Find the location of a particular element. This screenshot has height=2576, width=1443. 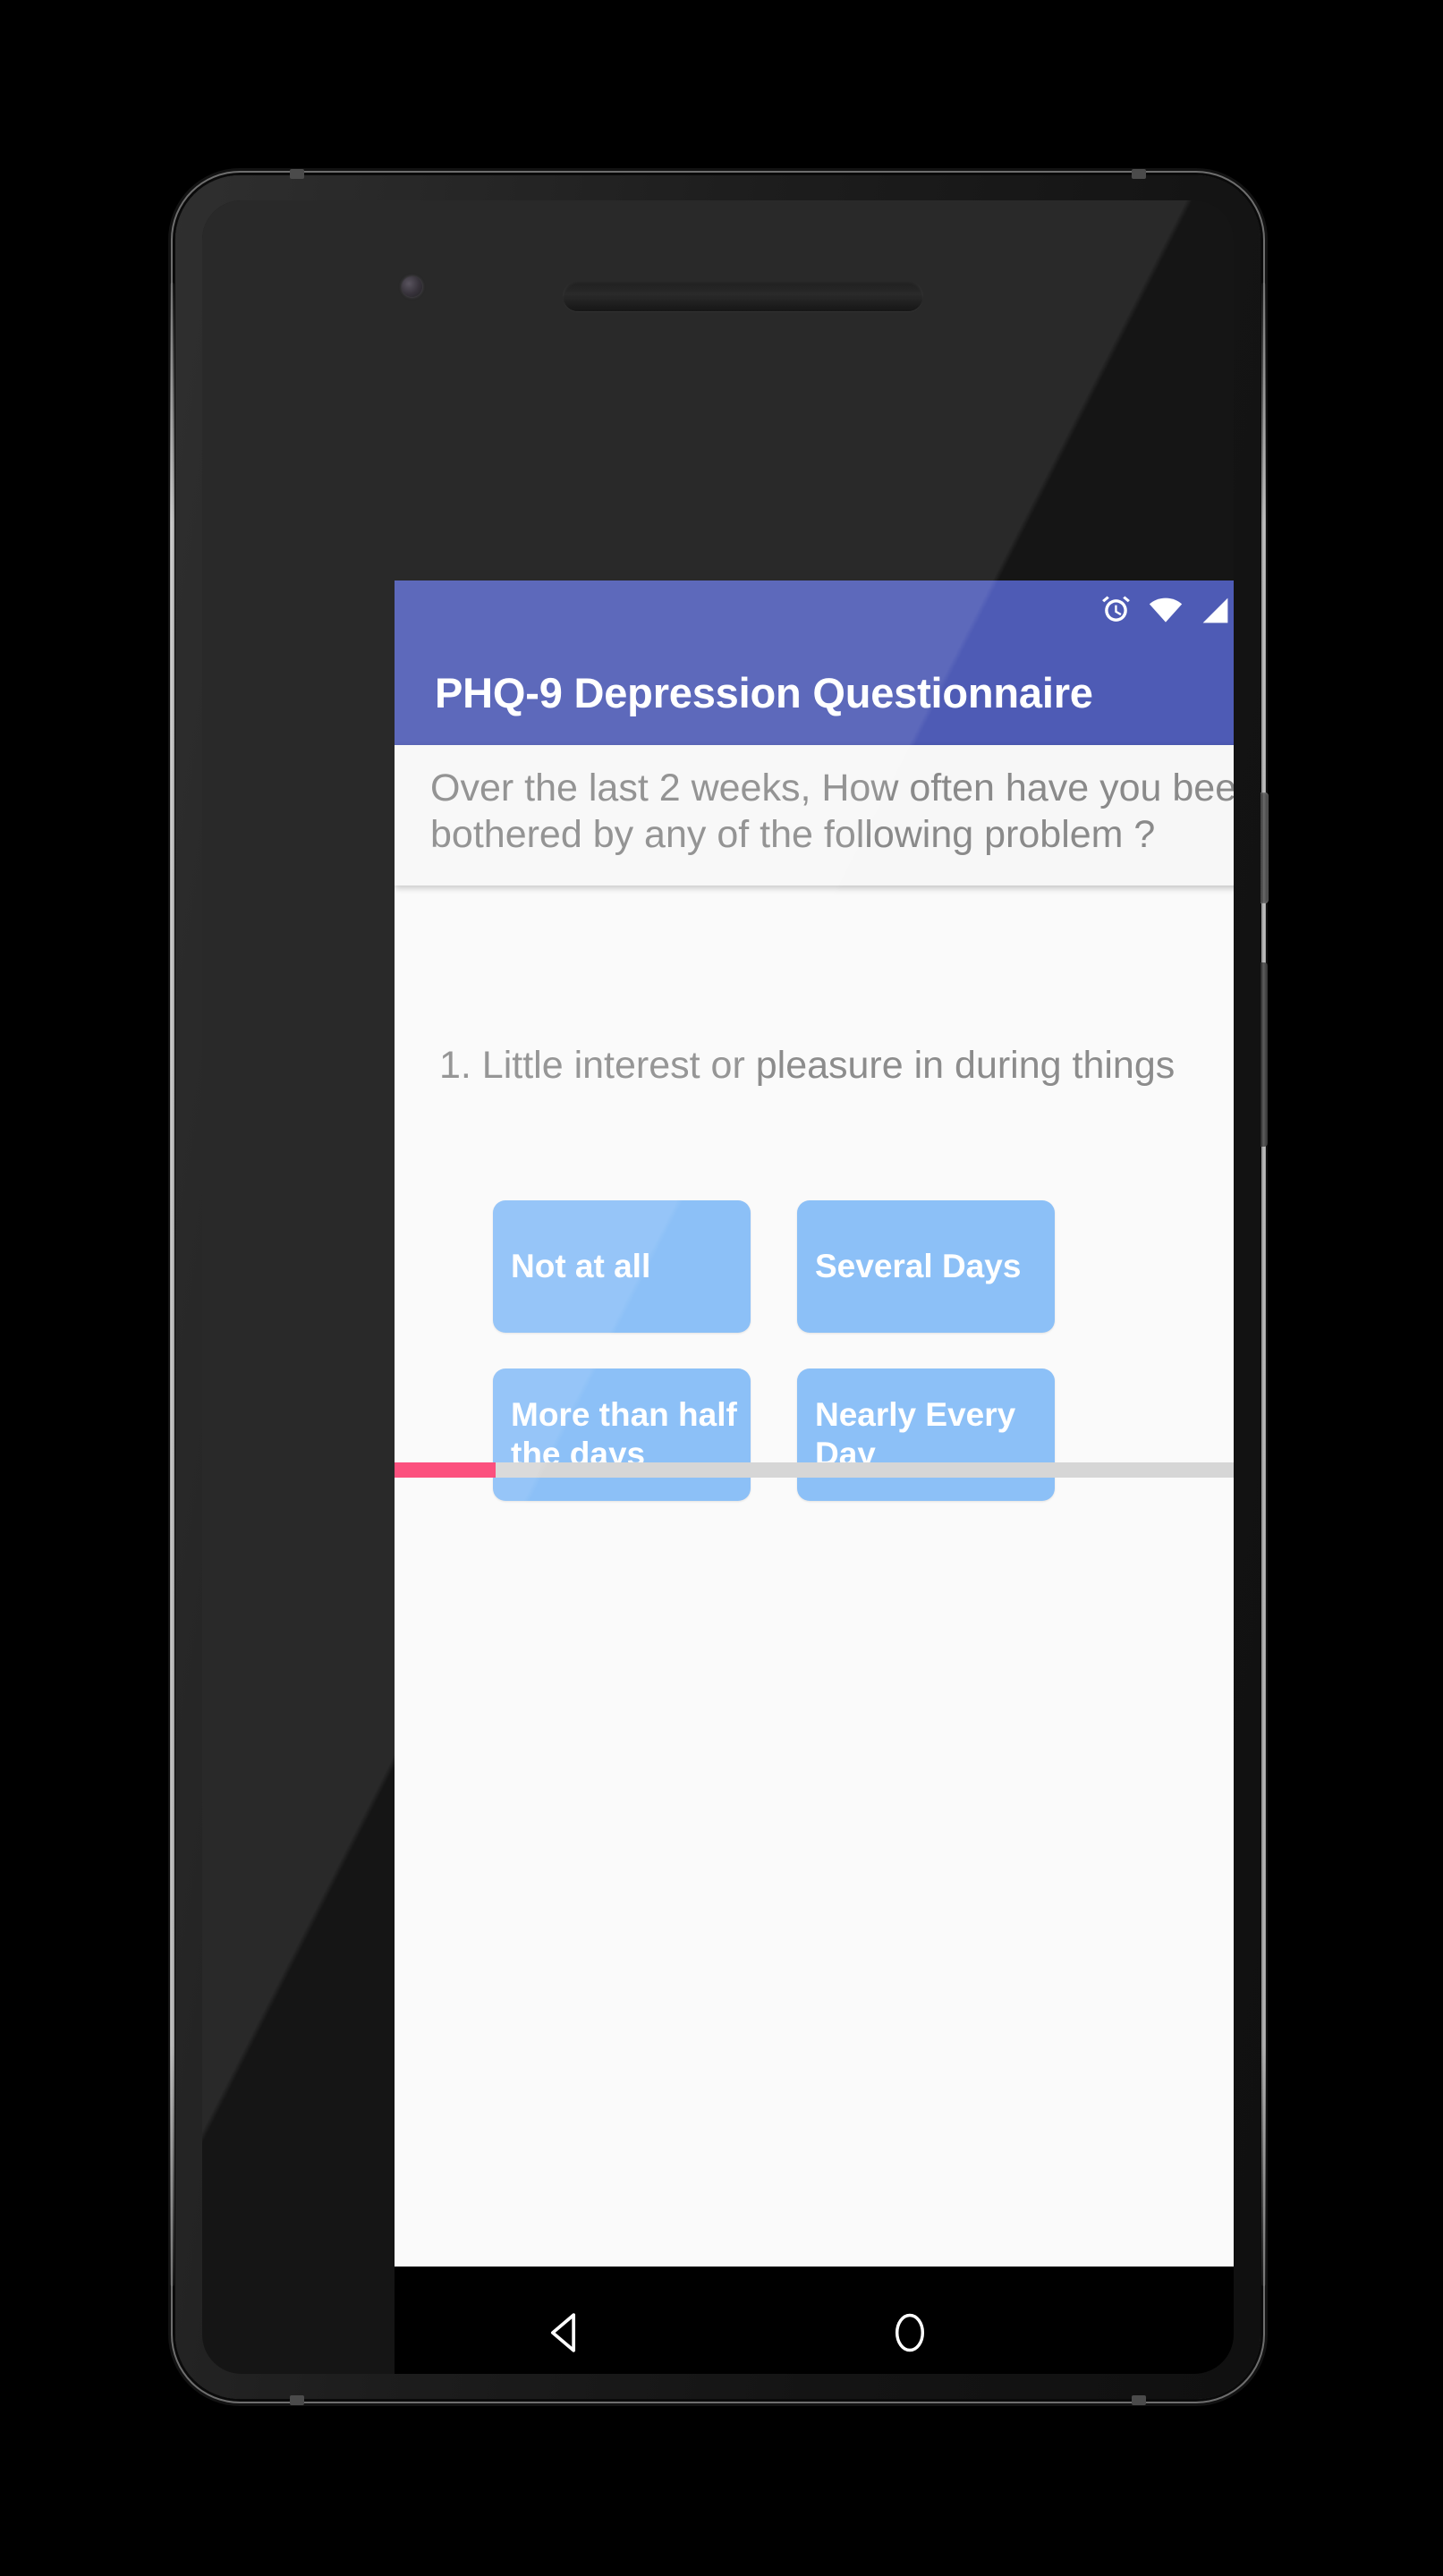

antenna-band-top-left is located at coordinates (297, 174).